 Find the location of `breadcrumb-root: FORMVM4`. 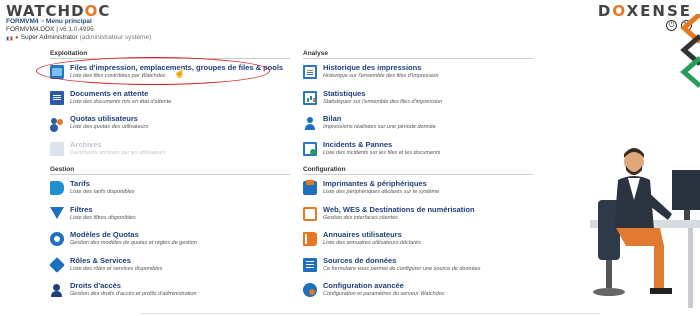

breadcrumb-root: FORMVM4 is located at coordinates (22, 21).